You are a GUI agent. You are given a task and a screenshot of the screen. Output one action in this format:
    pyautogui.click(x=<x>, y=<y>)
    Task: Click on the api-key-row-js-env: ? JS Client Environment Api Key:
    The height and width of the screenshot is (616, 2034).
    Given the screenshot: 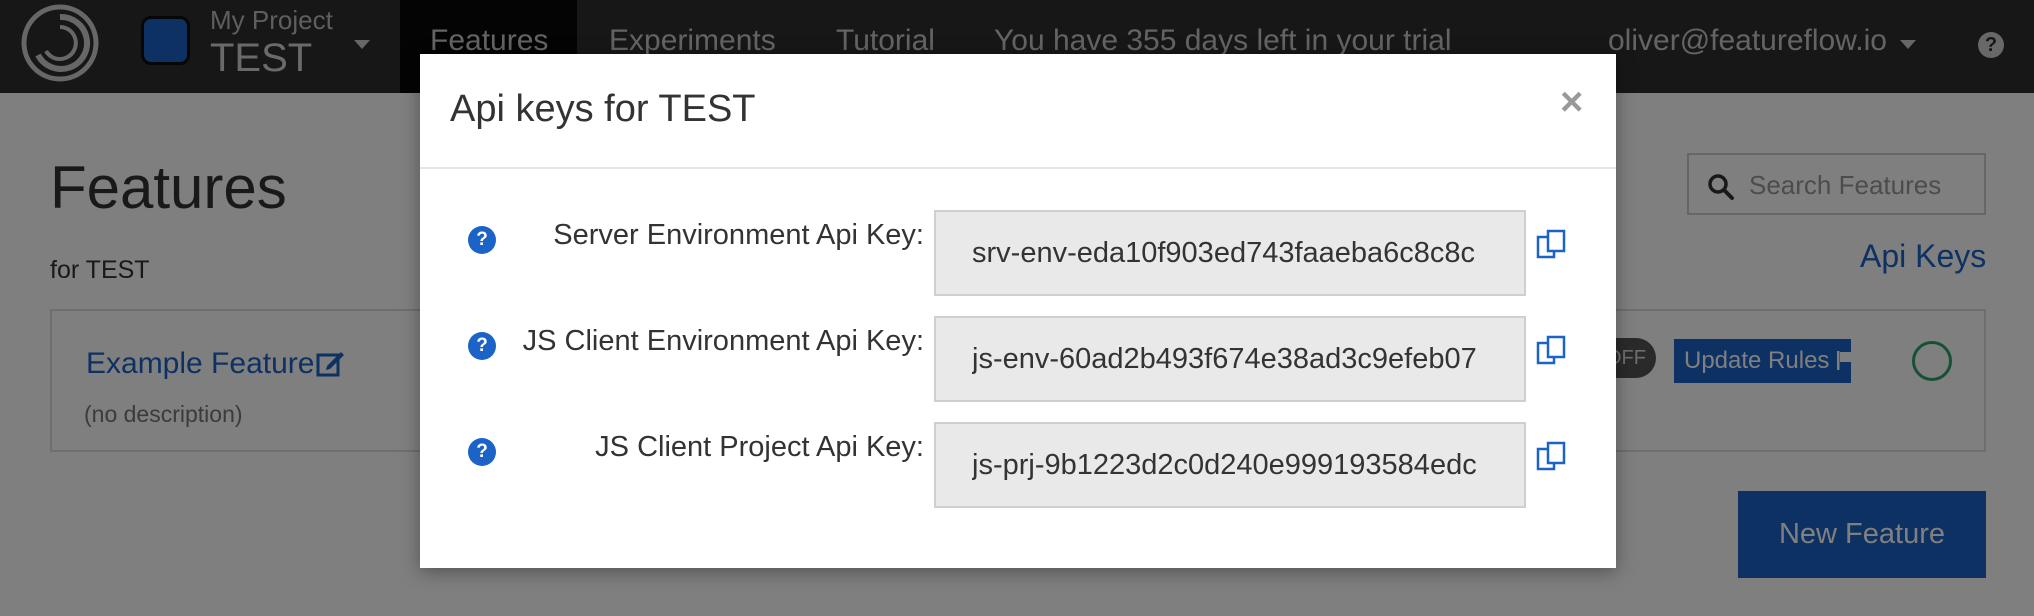 What is the action you would take?
    pyautogui.click(x=1018, y=359)
    